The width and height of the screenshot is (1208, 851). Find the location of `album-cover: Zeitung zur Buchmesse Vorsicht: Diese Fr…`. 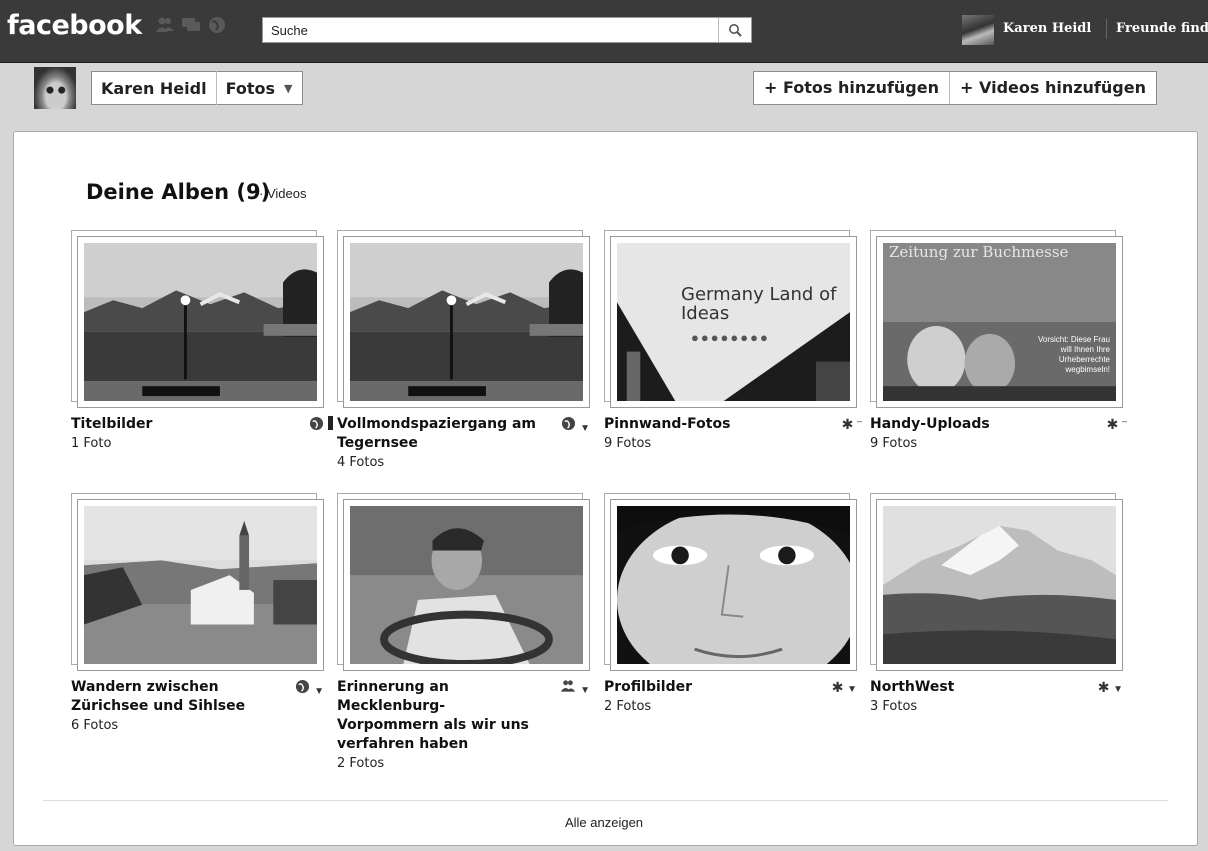

album-cover: Zeitung zur Buchmesse Vorsicht: Diese Fr… is located at coordinates (999, 322).